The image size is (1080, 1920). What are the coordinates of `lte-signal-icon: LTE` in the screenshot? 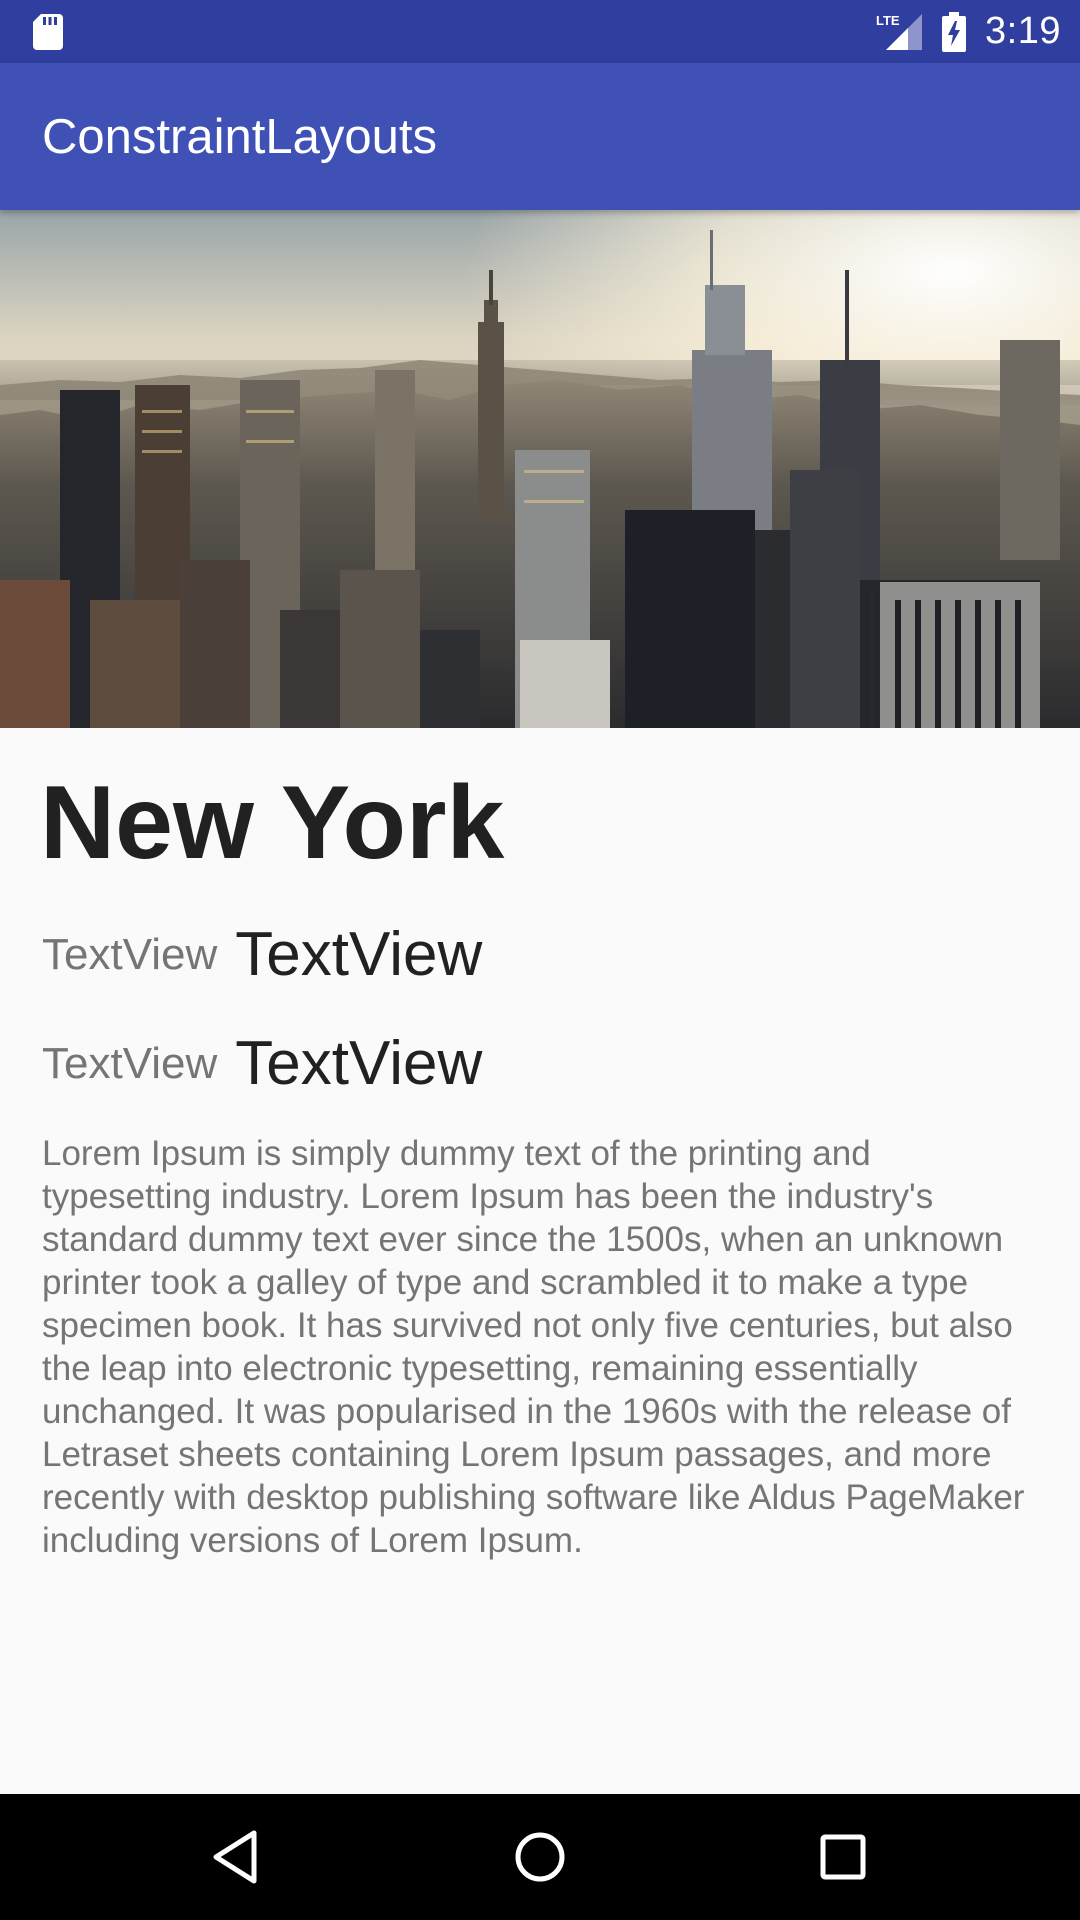 It's located at (899, 31).